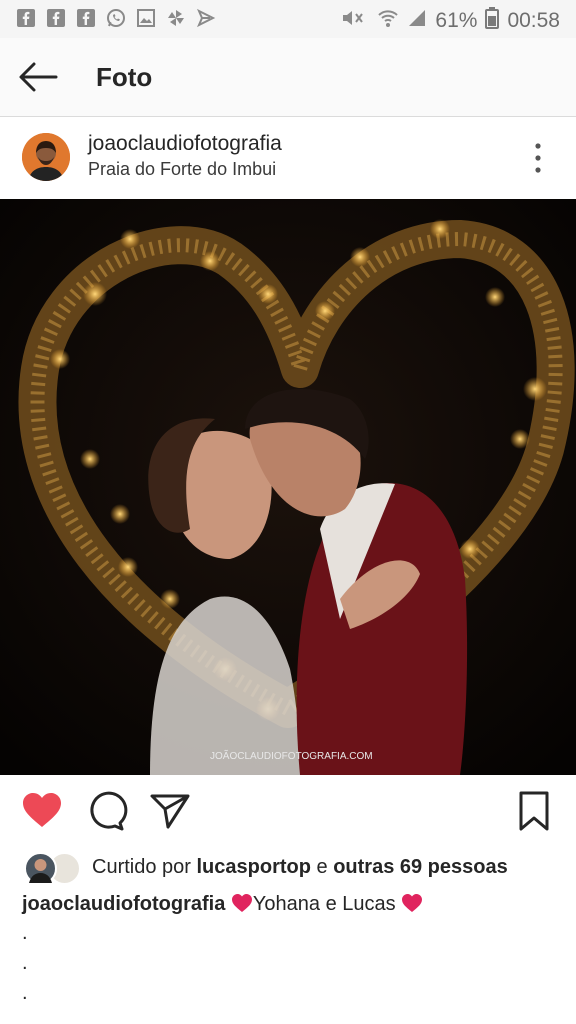 The image size is (576, 1024). What do you see at coordinates (291, 755) in the screenshot?
I see `photo-watermark: JOÃOCLAUDIOFOTOGRAFIA.COM` at bounding box center [291, 755].